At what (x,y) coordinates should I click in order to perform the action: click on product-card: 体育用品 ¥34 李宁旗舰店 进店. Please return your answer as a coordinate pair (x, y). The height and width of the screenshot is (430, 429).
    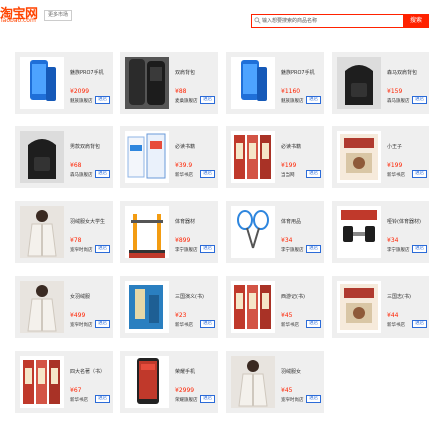
    Looking at the image, I should click on (275, 232).